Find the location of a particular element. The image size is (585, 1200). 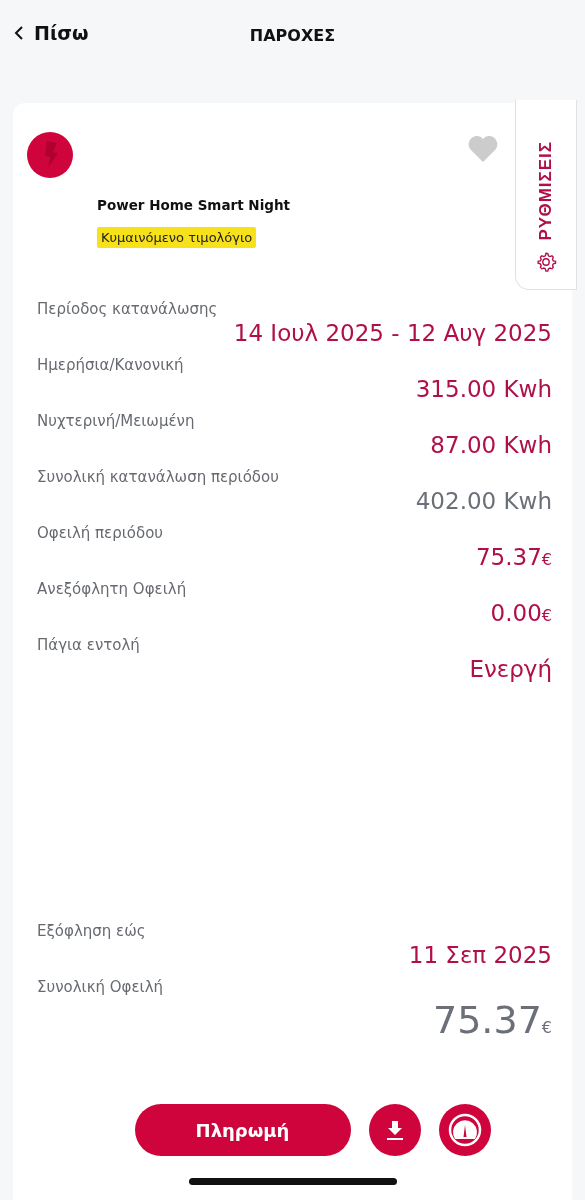

detail-label: Πάγια εντολή is located at coordinates (88, 645).